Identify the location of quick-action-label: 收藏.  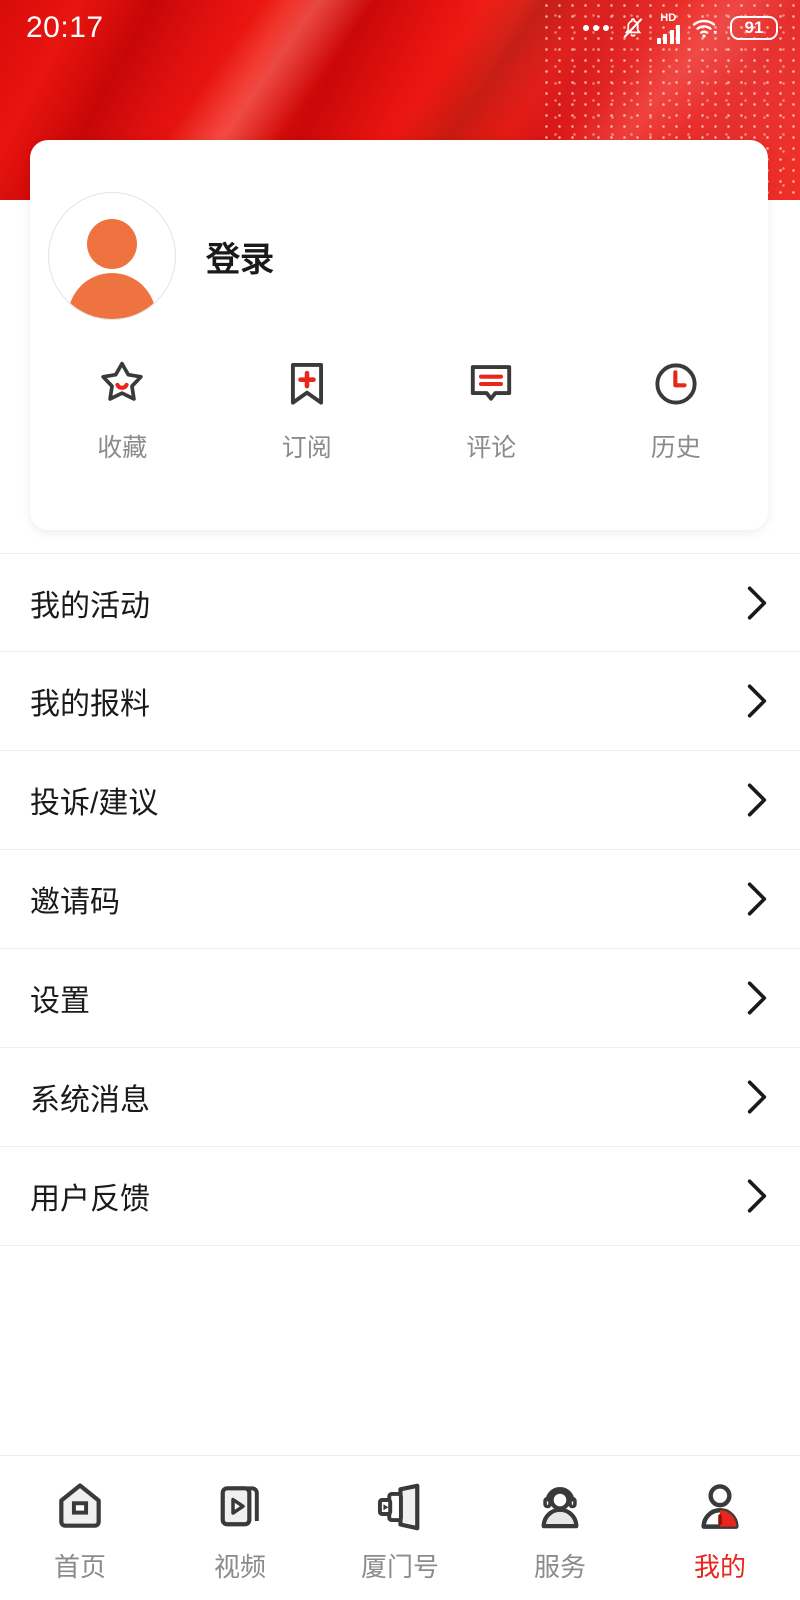
(122, 448).